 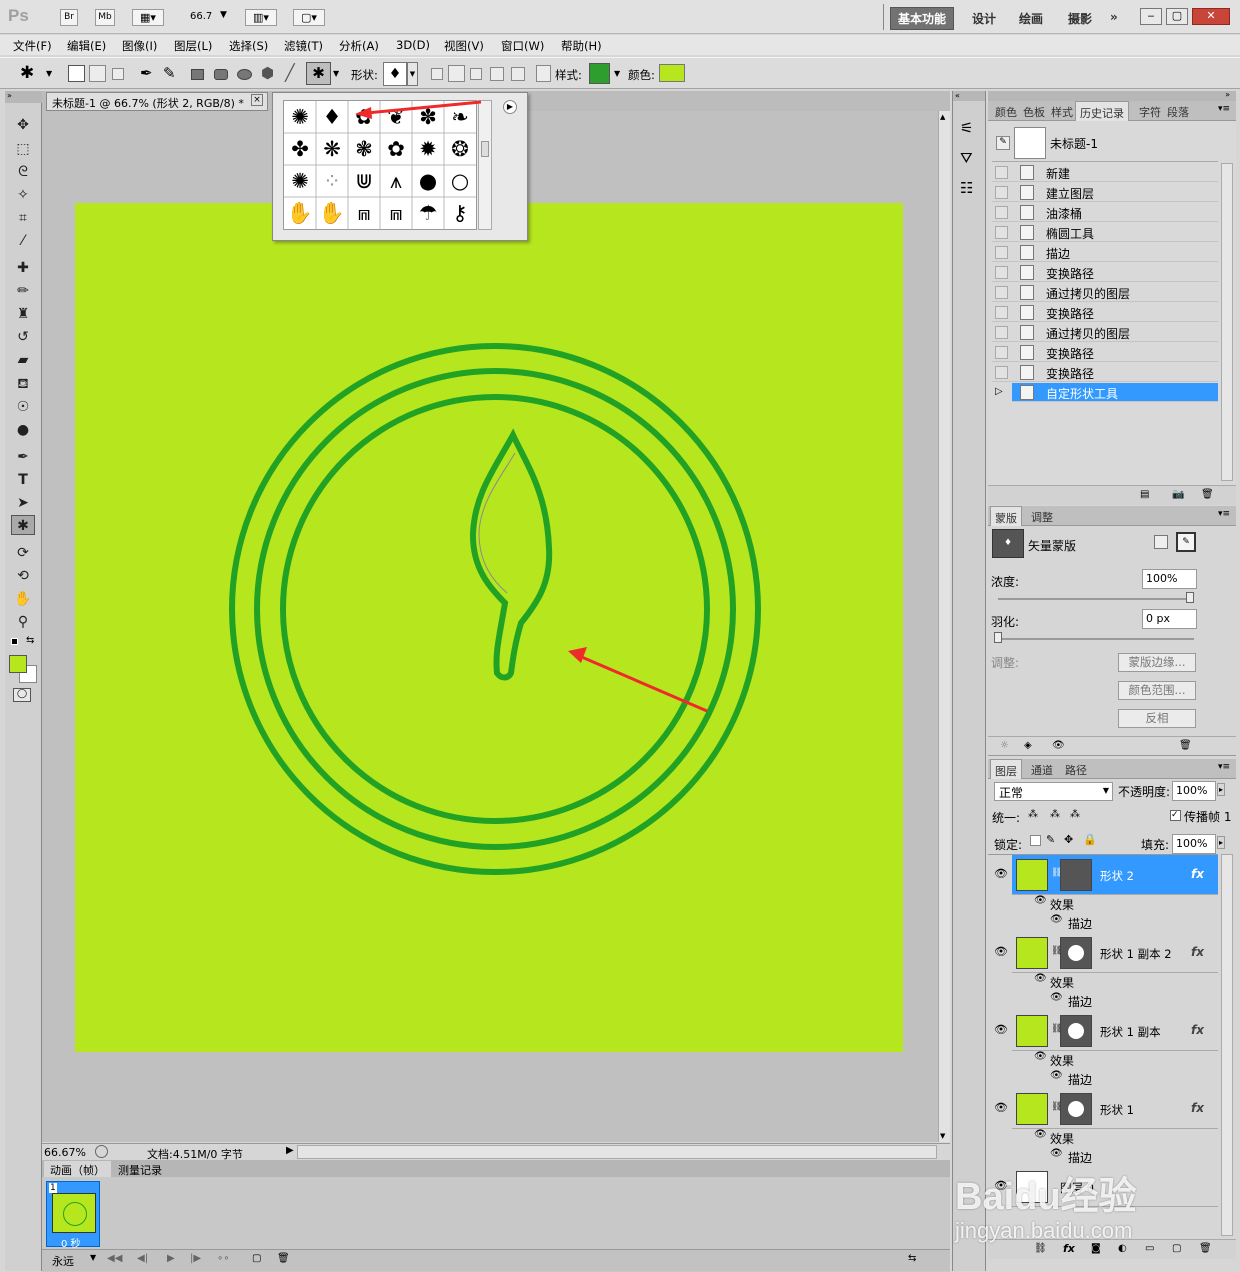 I want to click on snapshot-brush-icon: ✎, so click(x=1003, y=143).